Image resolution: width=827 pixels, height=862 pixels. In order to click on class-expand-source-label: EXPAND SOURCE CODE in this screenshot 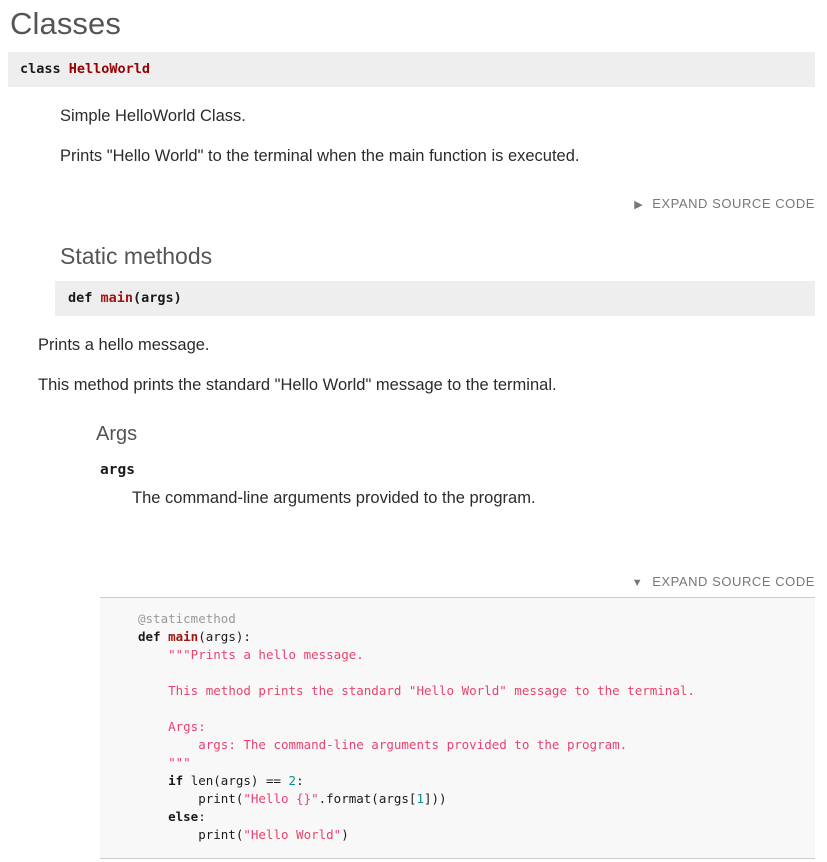, I will do `click(733, 204)`.